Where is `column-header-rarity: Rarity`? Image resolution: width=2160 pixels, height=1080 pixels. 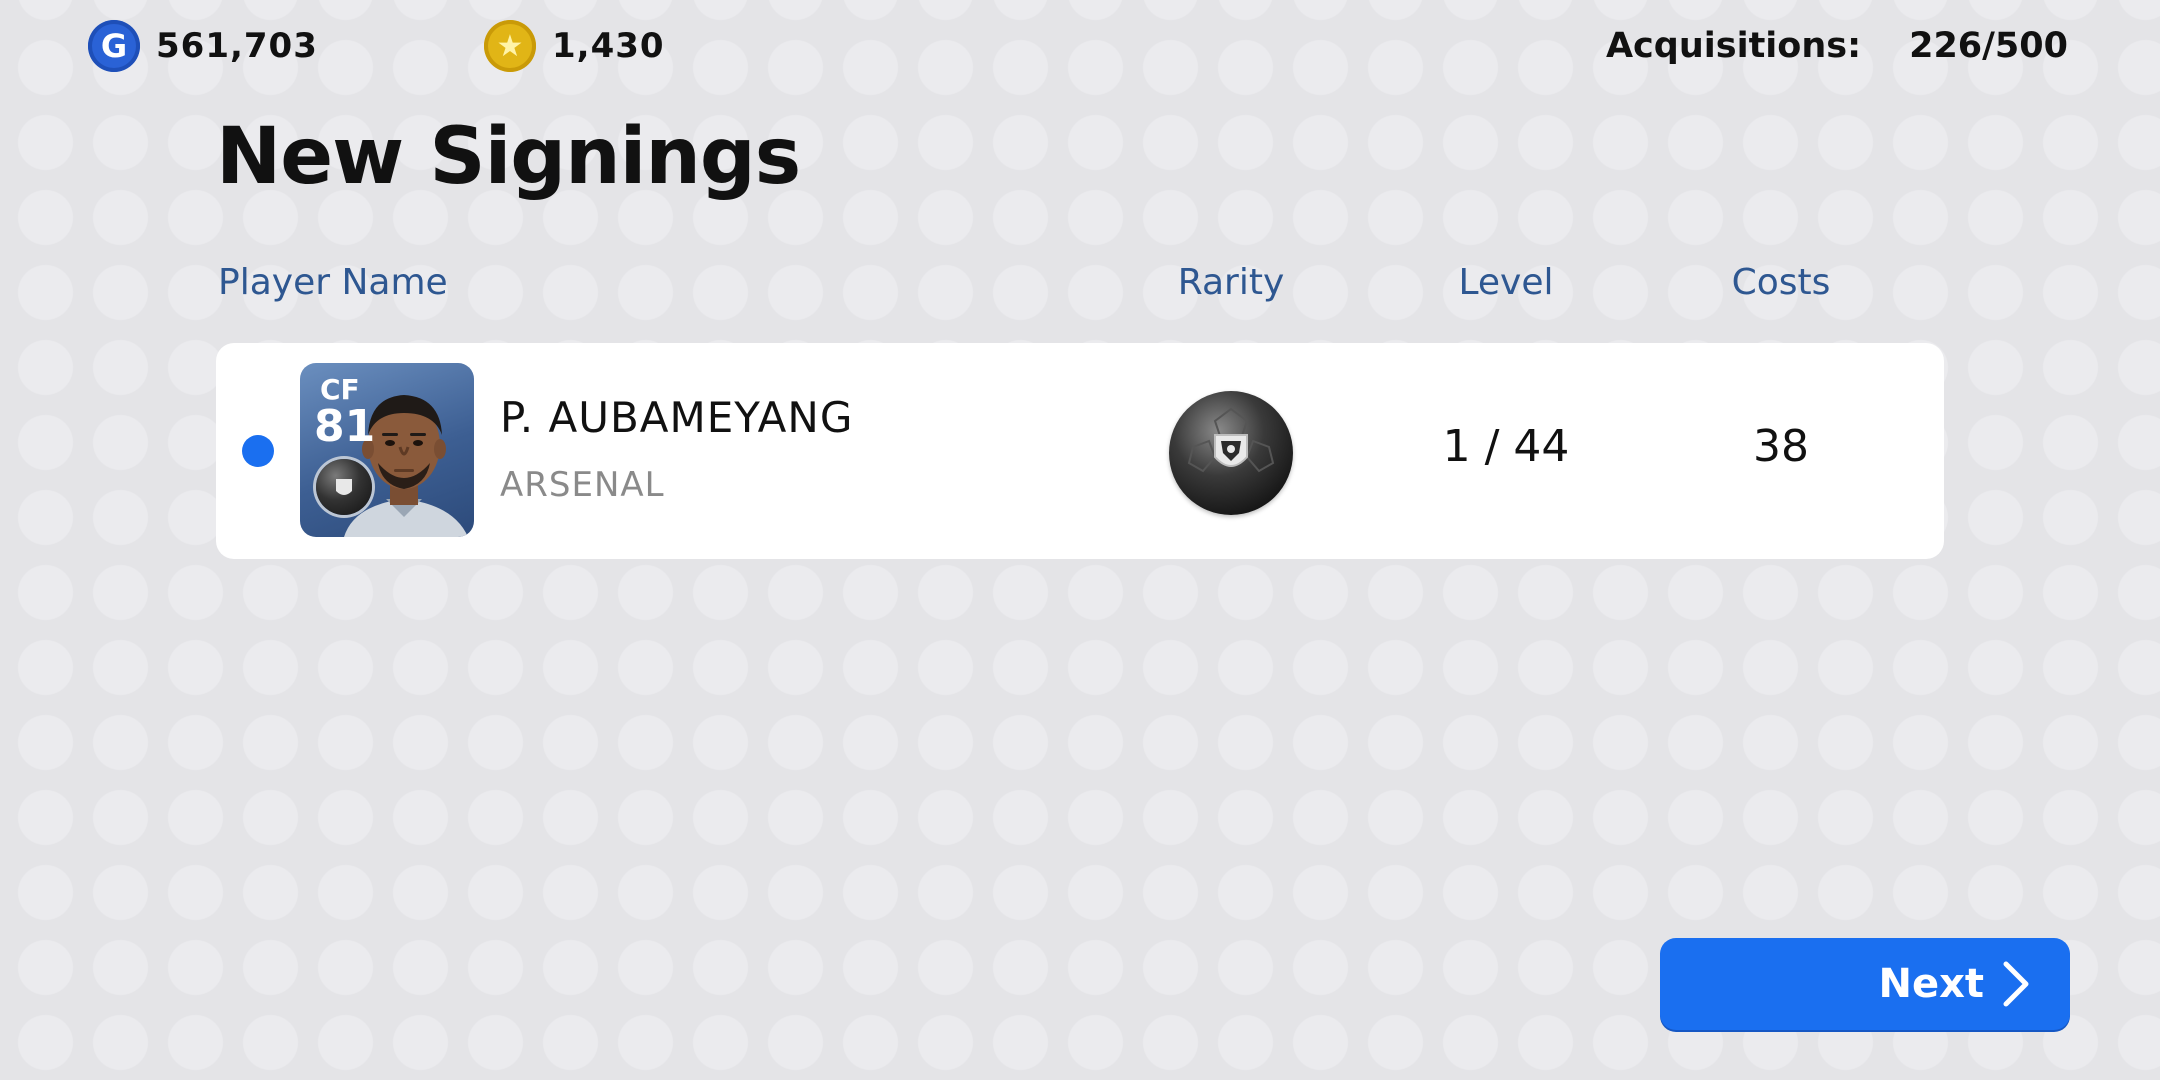 column-header-rarity: Rarity is located at coordinates (1231, 282).